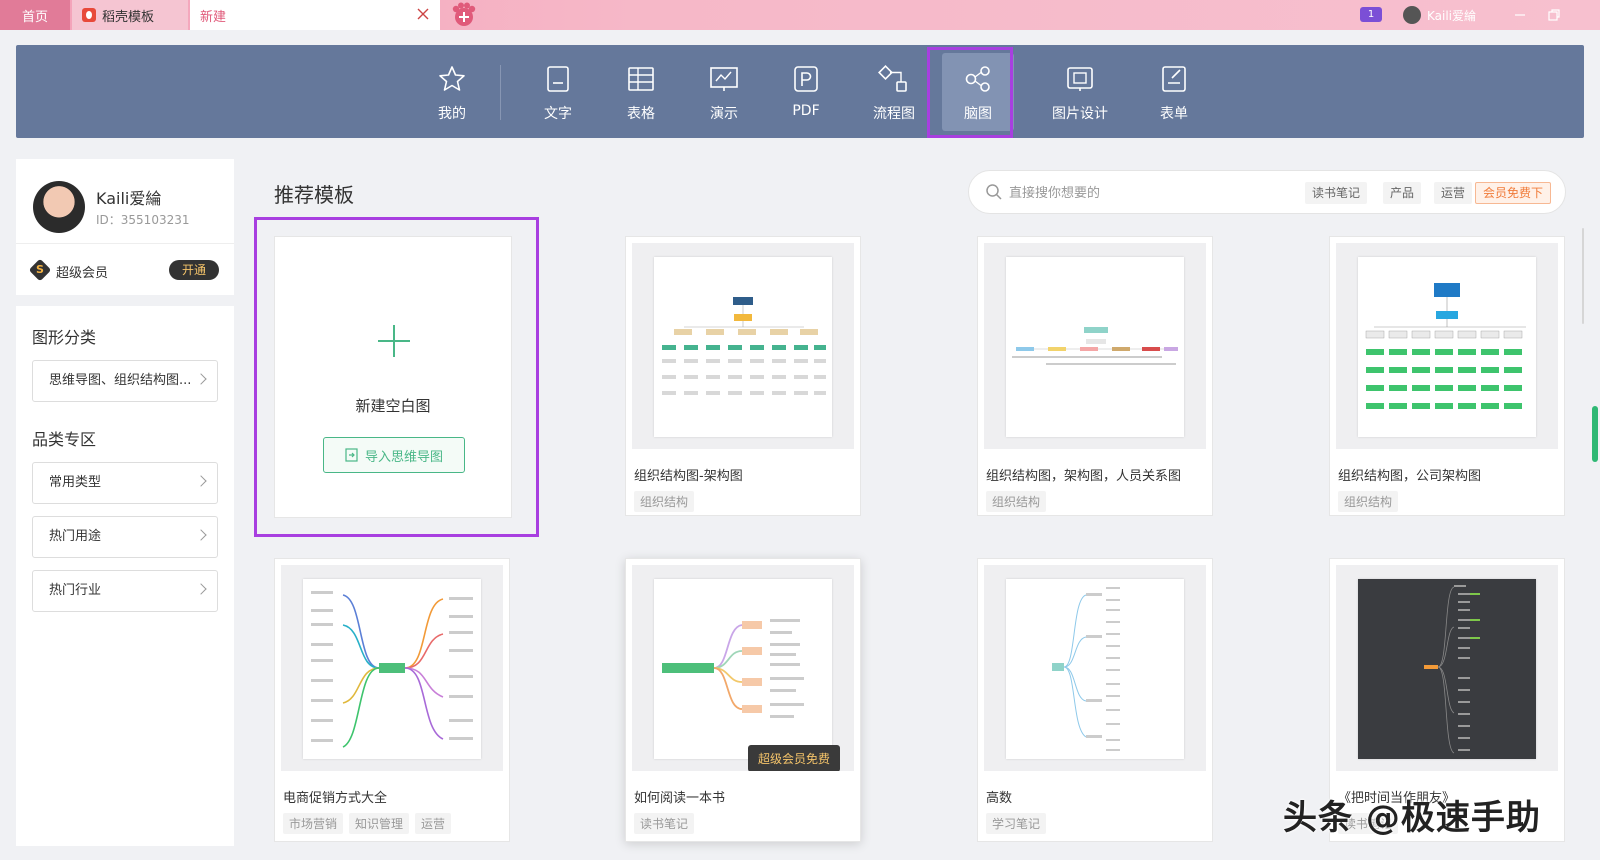  What do you see at coordinates (1583, 276) in the screenshot?
I see `scrollbar-track` at bounding box center [1583, 276].